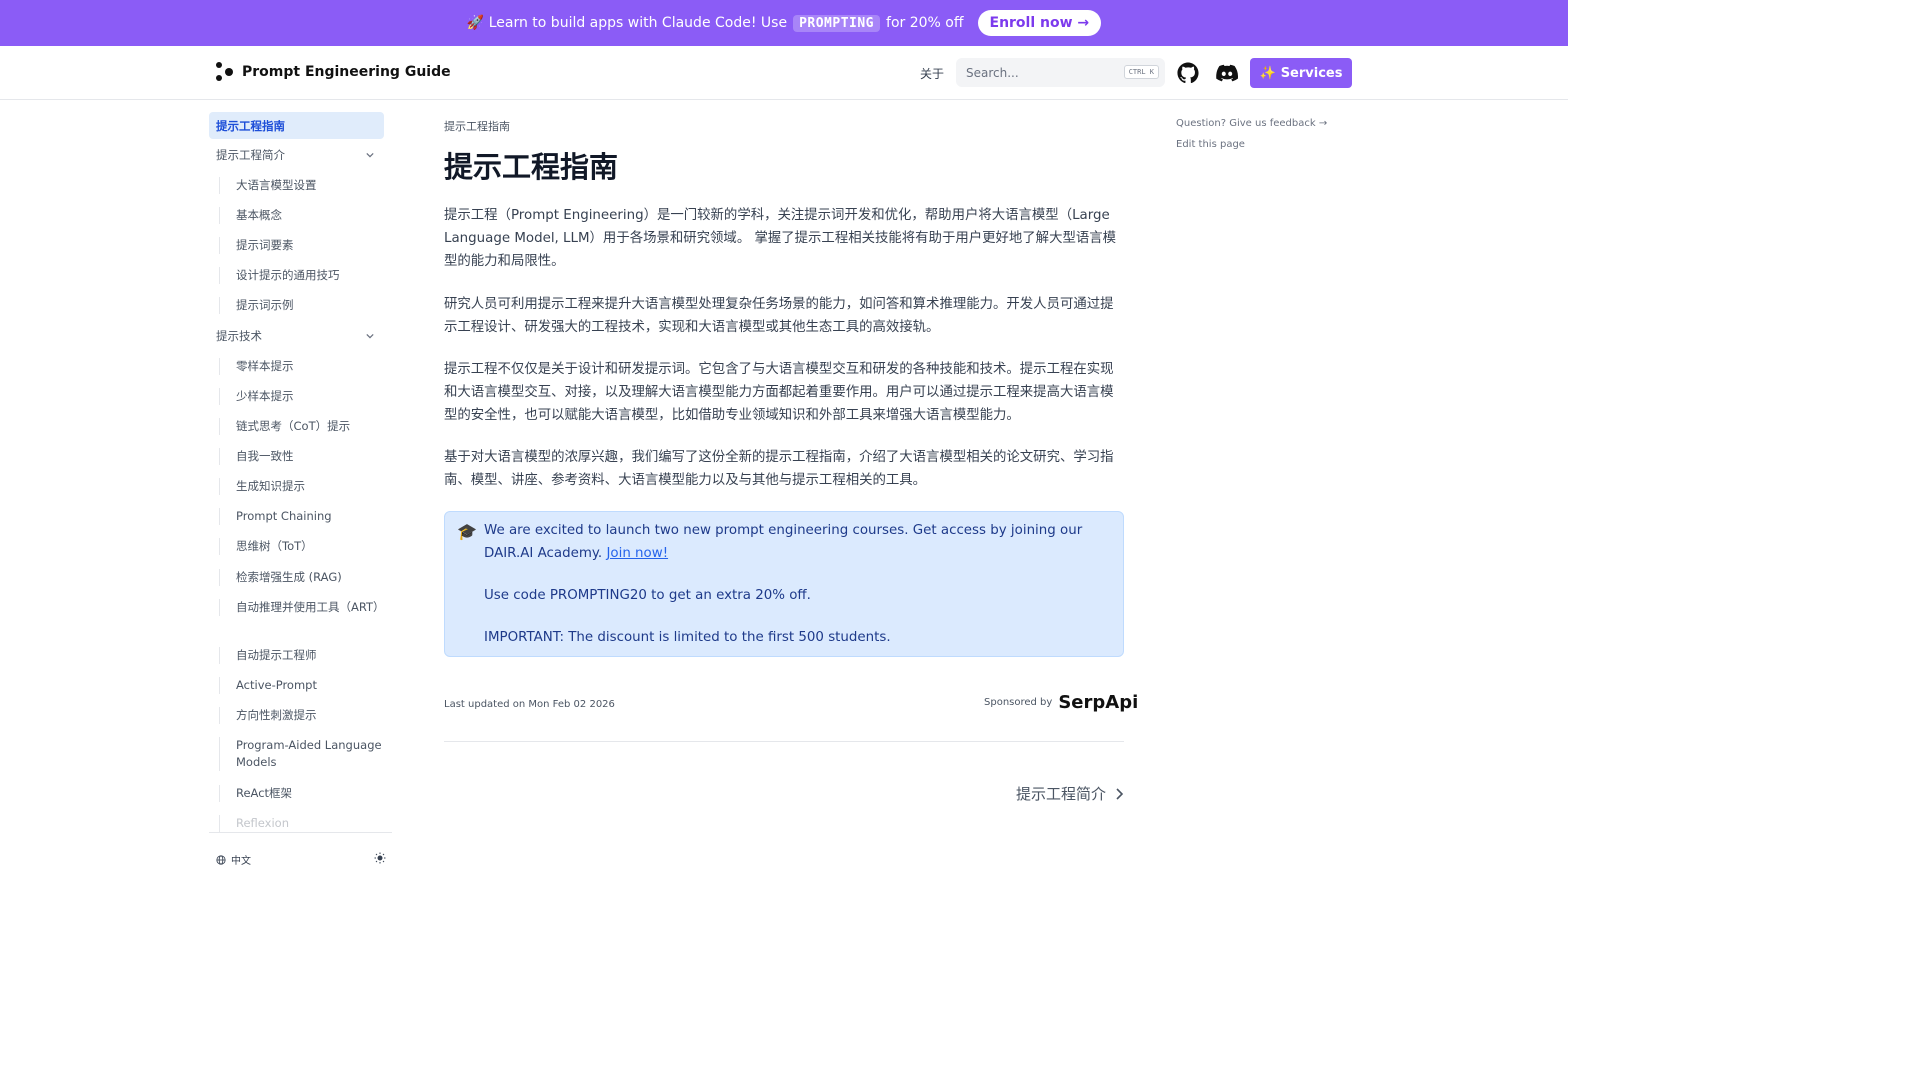 This screenshot has width=1920, height=1080. What do you see at coordinates (296, 336) in the screenshot?
I see `sidebar-group-techniques: 提示技术` at bounding box center [296, 336].